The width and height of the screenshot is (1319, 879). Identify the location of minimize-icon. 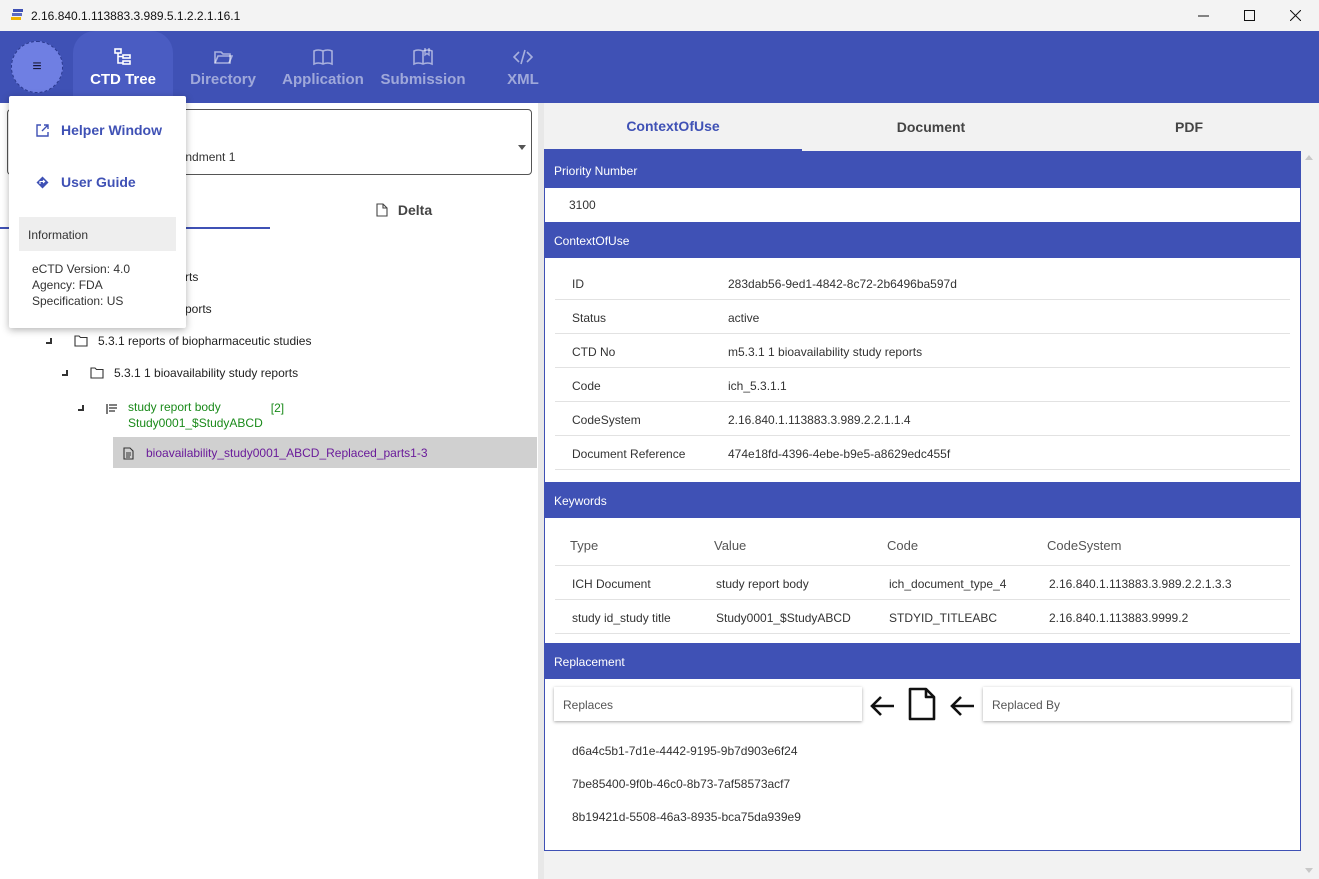
(1203, 16).